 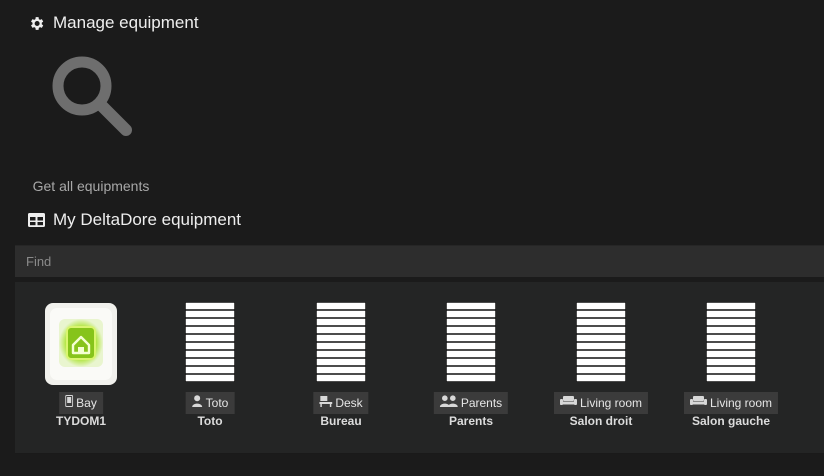 I want to click on my-equipment-title: My DeltaDore equipment, so click(x=134, y=220).